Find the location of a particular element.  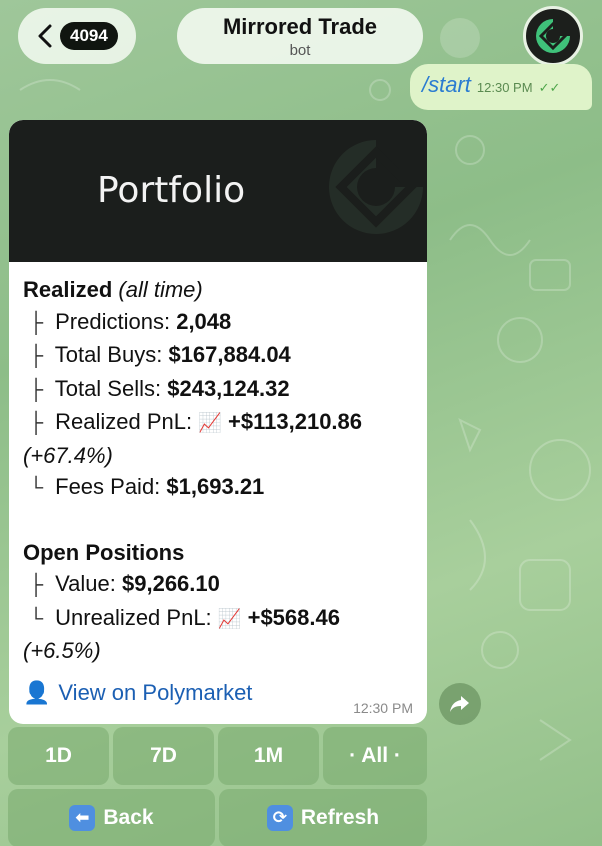

read-checkmarks-icon: ✓✓ is located at coordinates (549, 87).